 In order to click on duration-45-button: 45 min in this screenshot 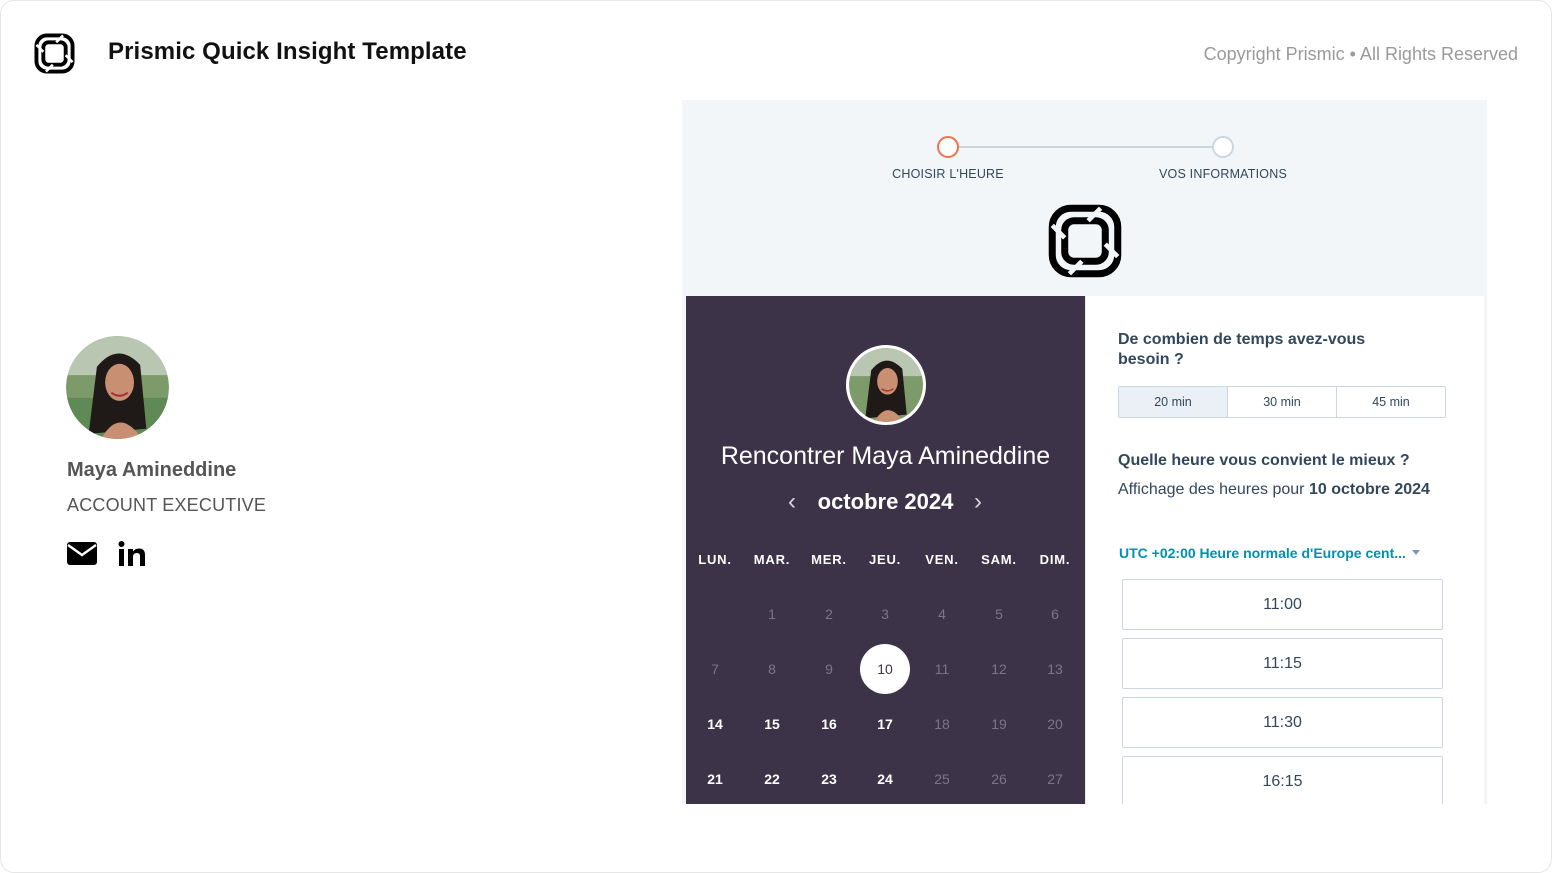, I will do `click(1391, 402)`.